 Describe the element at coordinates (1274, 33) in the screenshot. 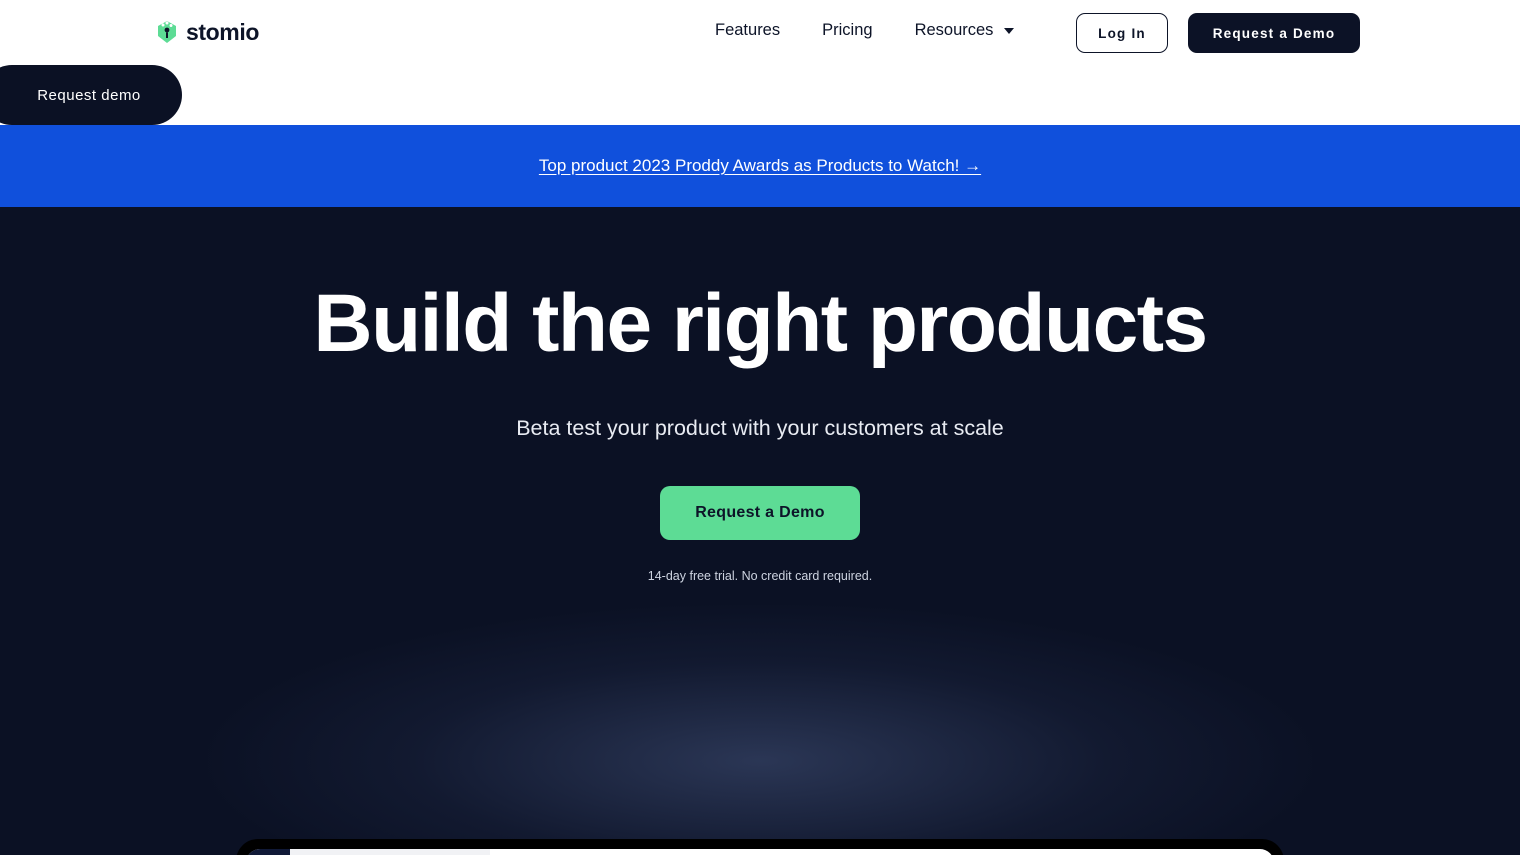

I see `request-demo-button: Request a Demo` at that location.